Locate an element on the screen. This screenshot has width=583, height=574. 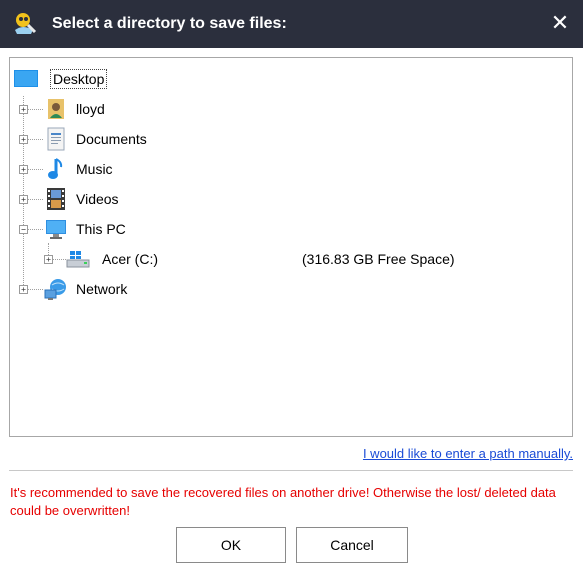
tree-node-videos: + Videos is located at coordinates (160, 199).